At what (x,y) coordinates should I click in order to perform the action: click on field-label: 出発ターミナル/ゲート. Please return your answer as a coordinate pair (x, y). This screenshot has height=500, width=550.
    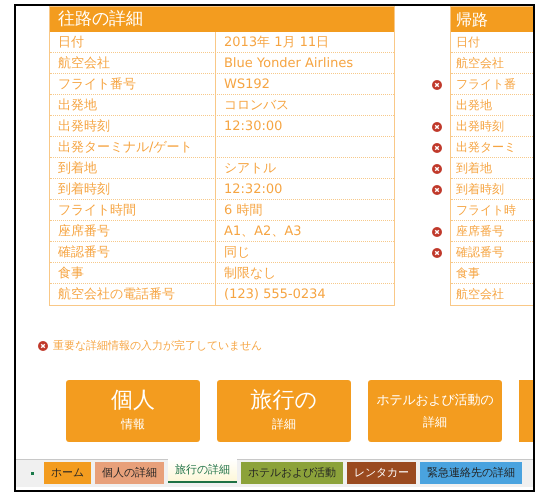
    Looking at the image, I should click on (133, 147).